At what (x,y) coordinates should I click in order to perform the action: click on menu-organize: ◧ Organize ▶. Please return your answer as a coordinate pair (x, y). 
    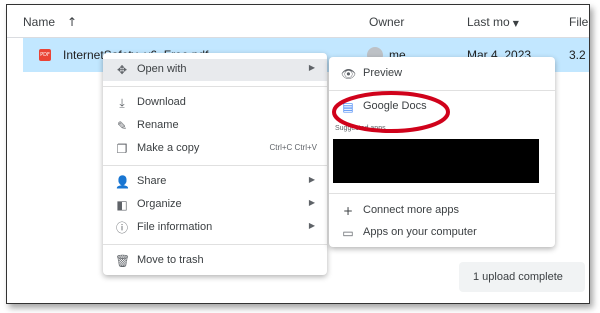
    Looking at the image, I should click on (215, 205).